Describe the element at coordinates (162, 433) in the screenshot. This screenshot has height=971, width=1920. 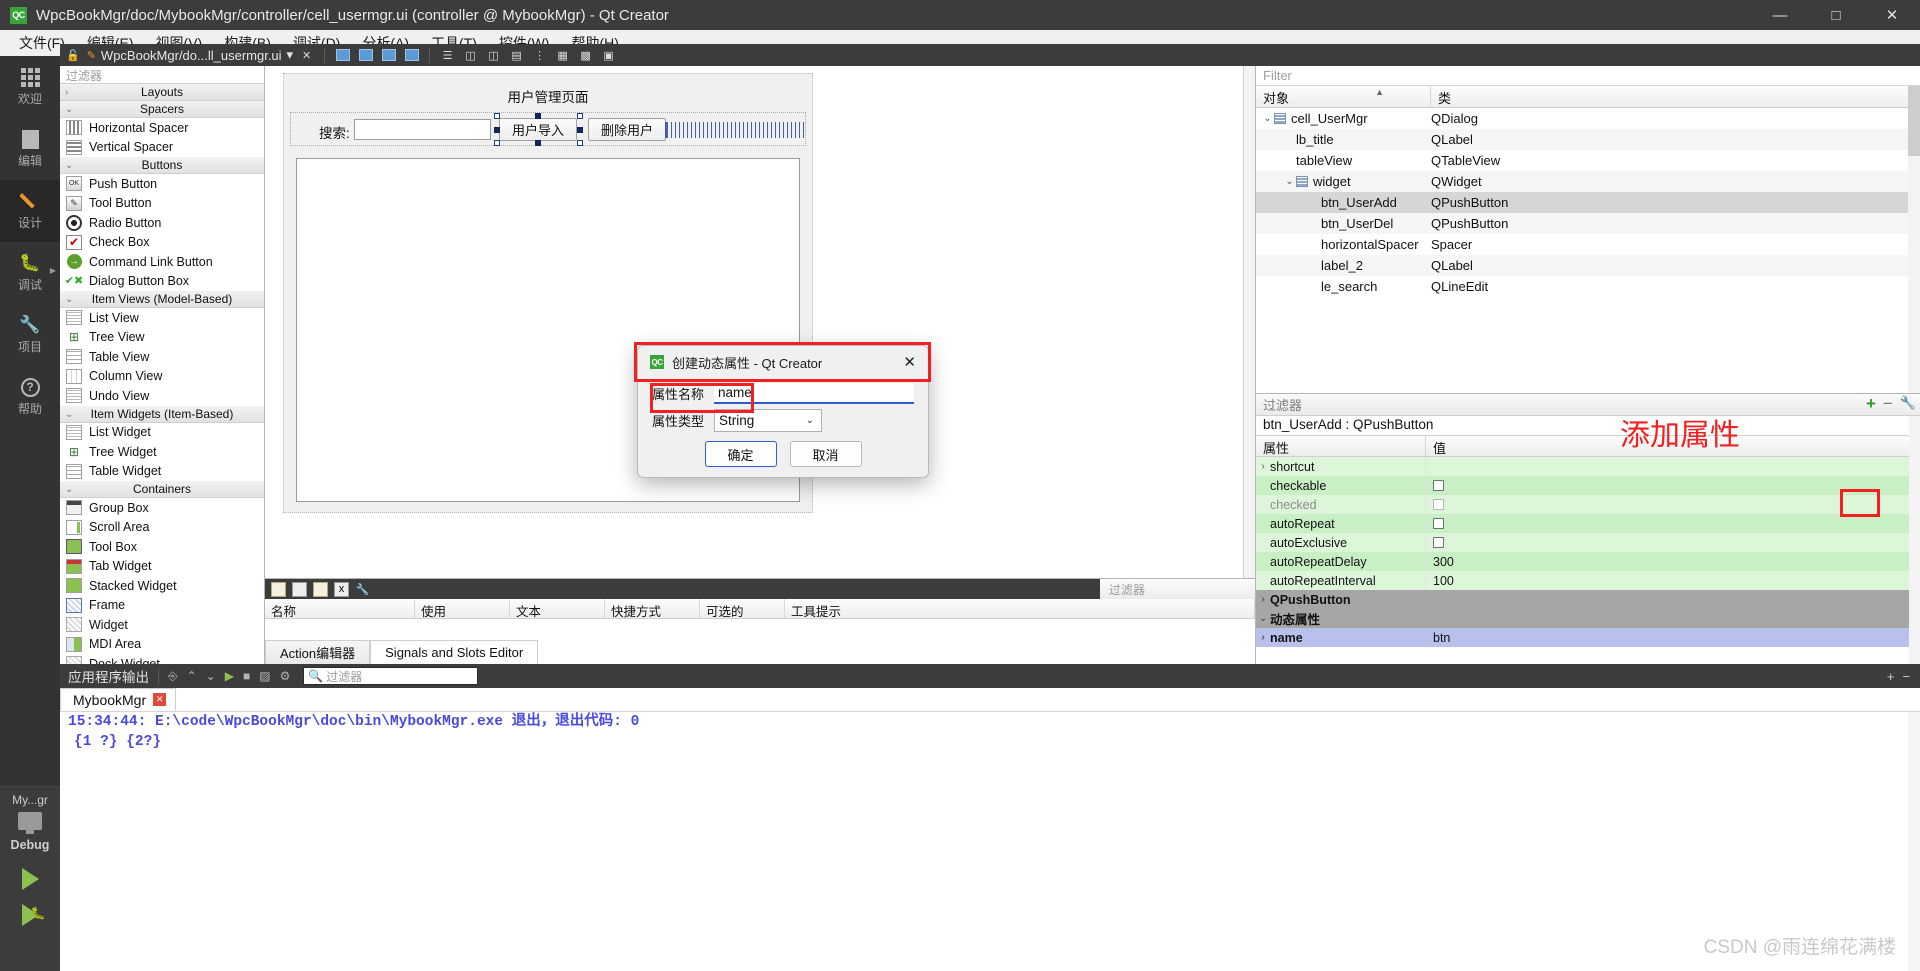
I see `widget-item-list-widget: List Widget` at that location.